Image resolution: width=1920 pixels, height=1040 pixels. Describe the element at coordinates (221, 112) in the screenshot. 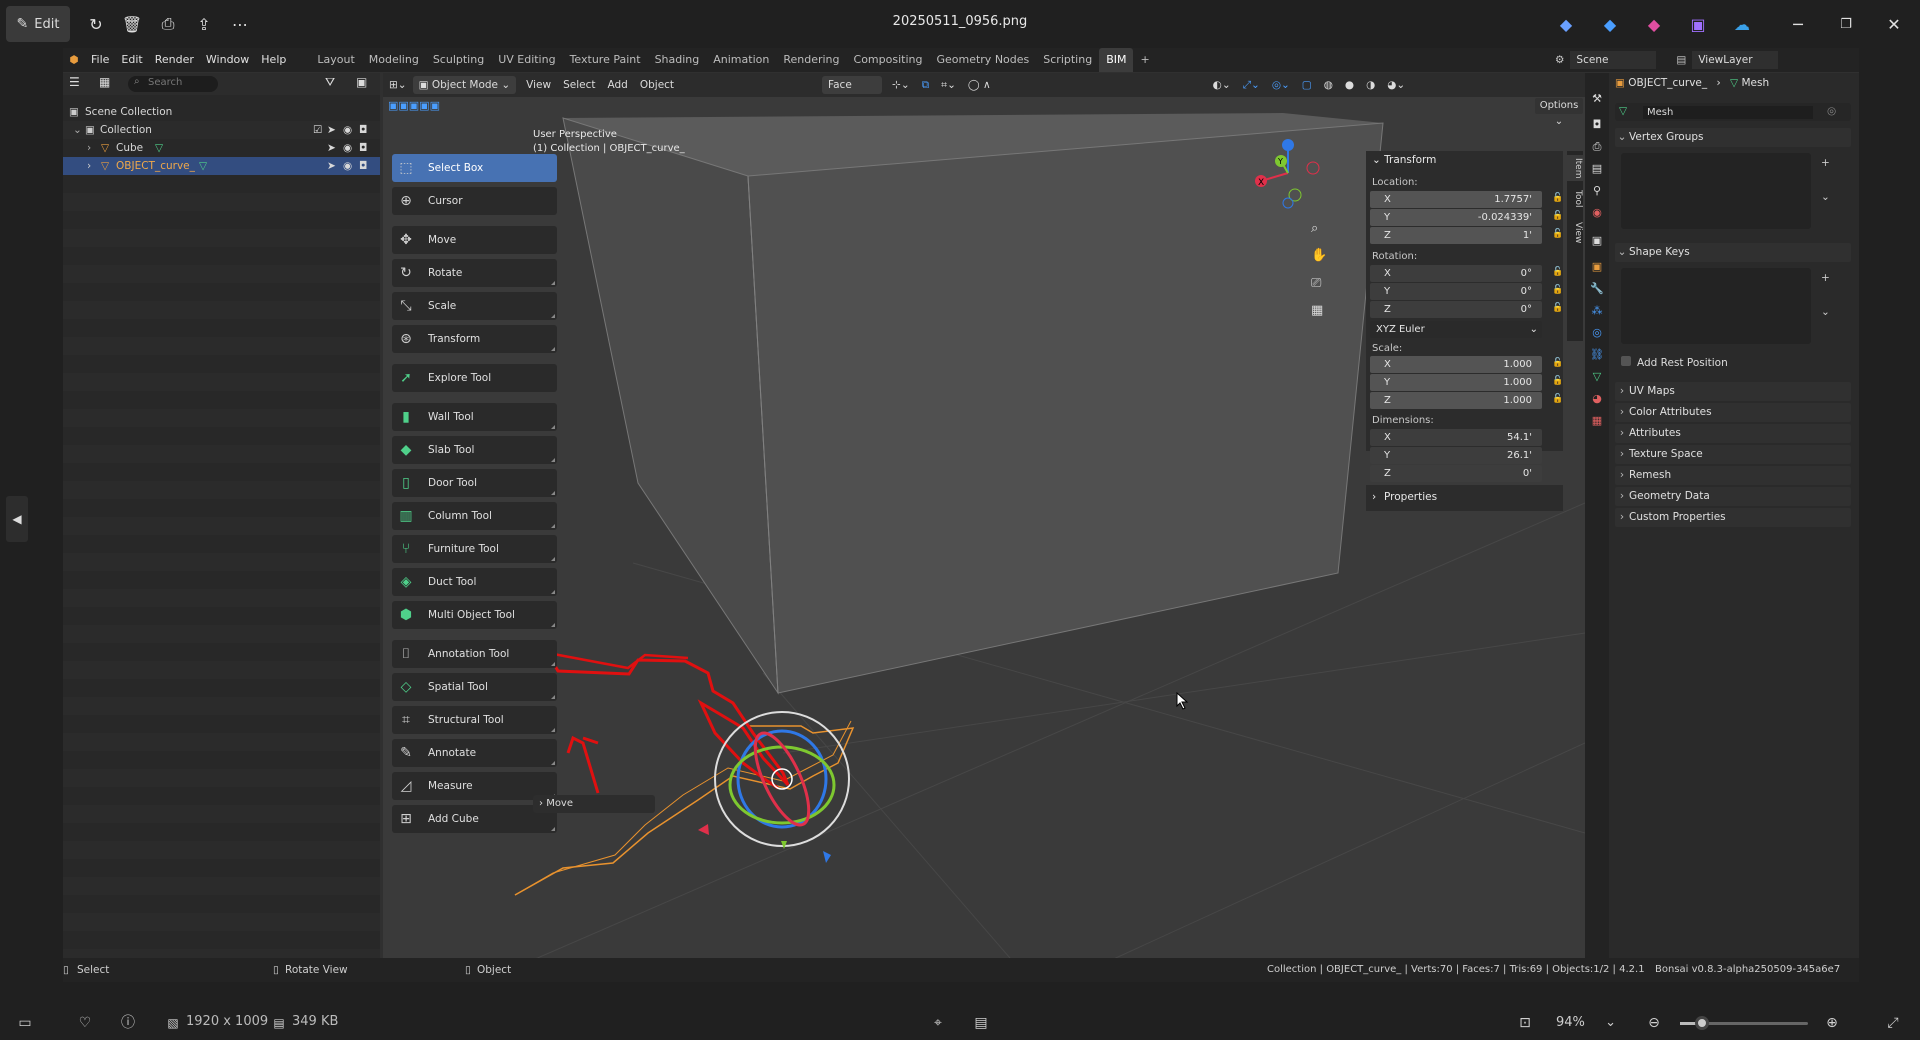

I see `outliner-row-scene-collection: ▣ Scene Collection` at that location.